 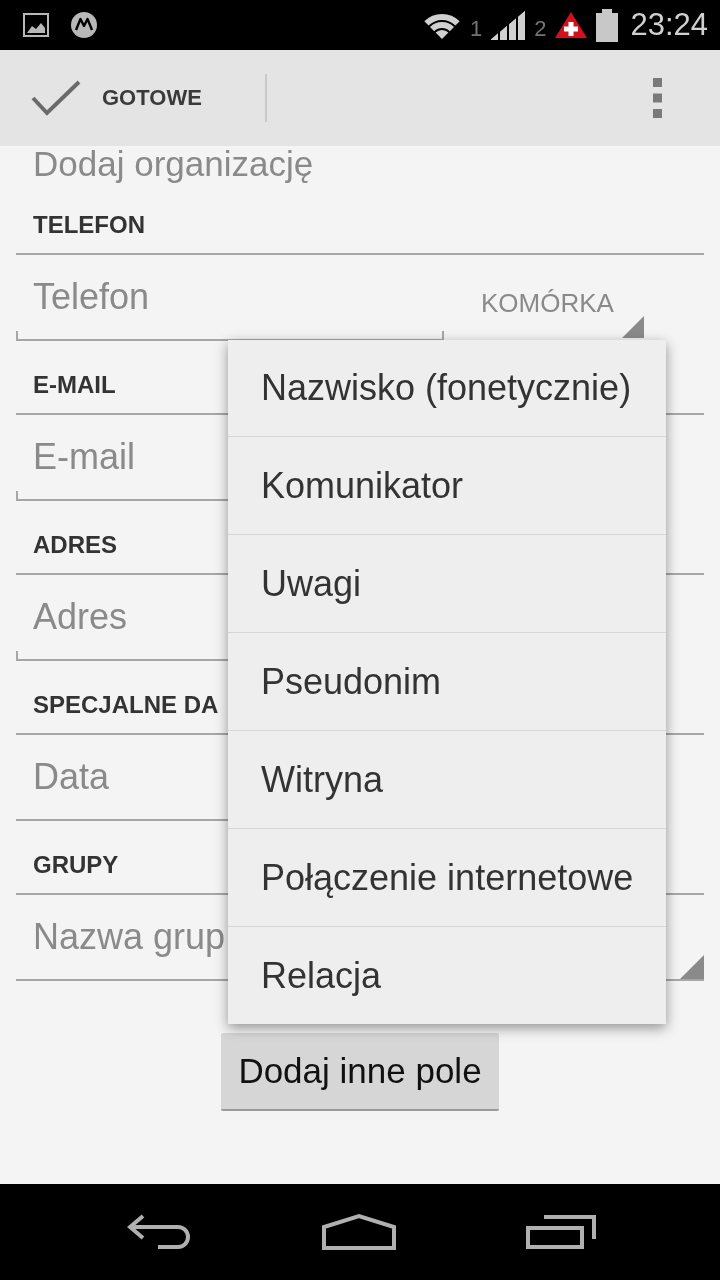 What do you see at coordinates (89, 225) in the screenshot?
I see `section-header: TELEFON` at bounding box center [89, 225].